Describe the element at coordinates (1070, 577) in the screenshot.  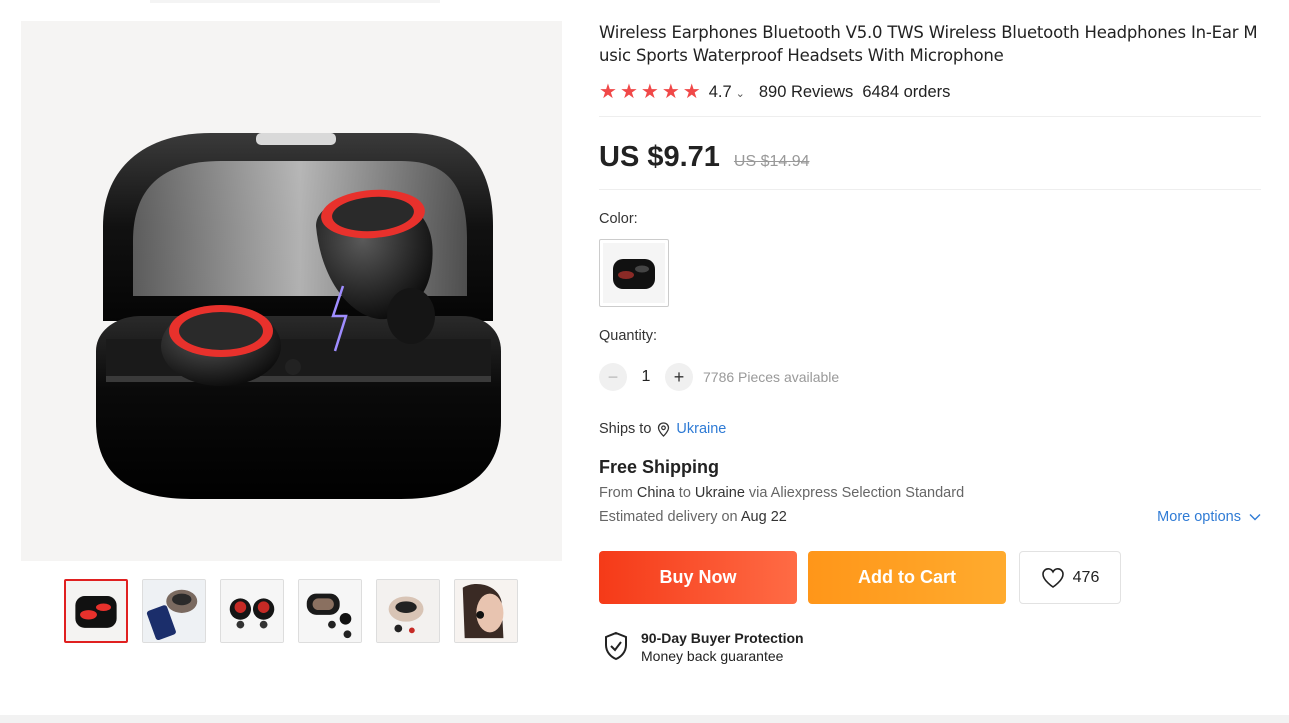
I see `wishlist-button: 476` at that location.